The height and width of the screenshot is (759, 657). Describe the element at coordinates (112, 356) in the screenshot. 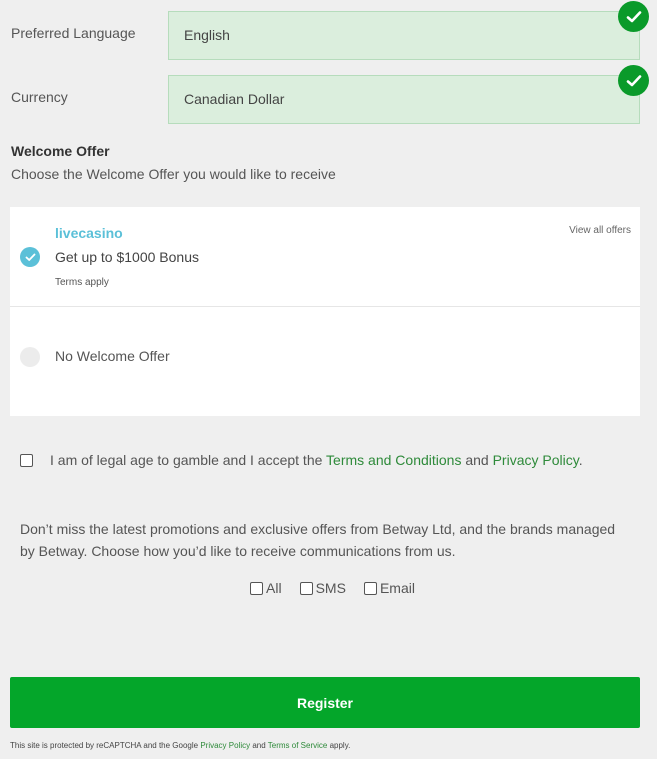

I see `no-offer-label: No Welcome Offer` at that location.